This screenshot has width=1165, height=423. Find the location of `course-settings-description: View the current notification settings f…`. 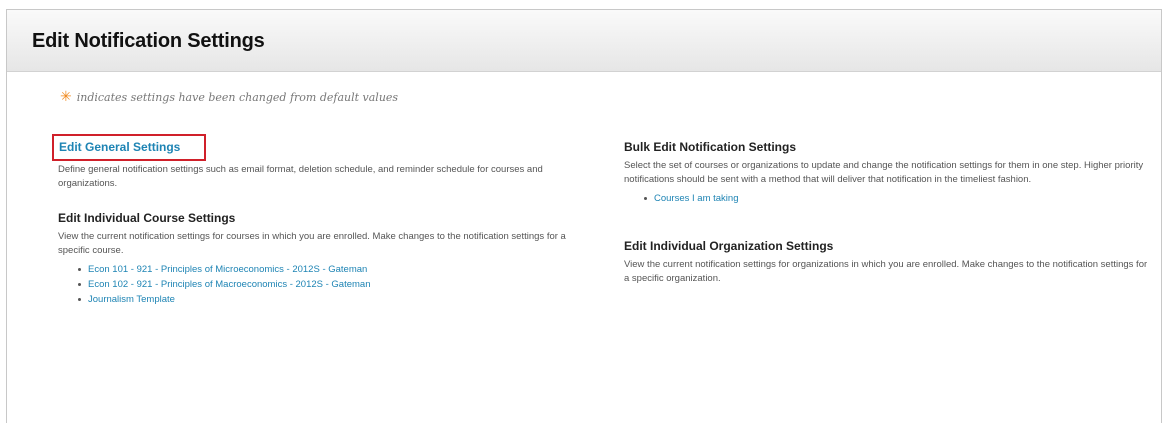

course-settings-description: View the current notification settings f… is located at coordinates (312, 243).